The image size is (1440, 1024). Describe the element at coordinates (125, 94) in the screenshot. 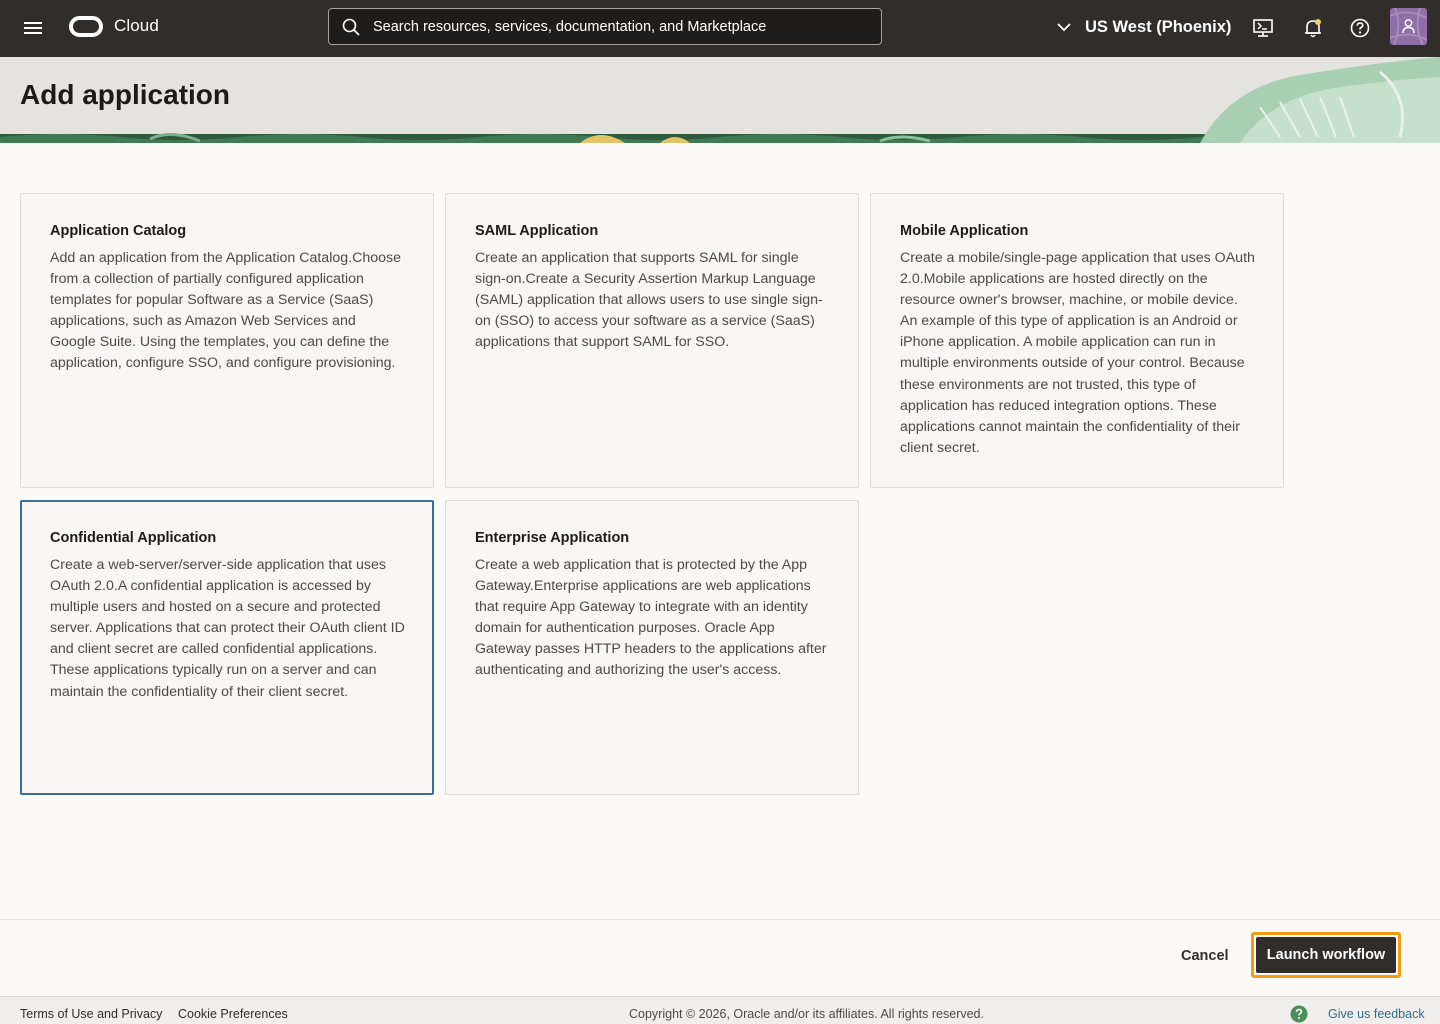

I see `page-title: Add application` at that location.